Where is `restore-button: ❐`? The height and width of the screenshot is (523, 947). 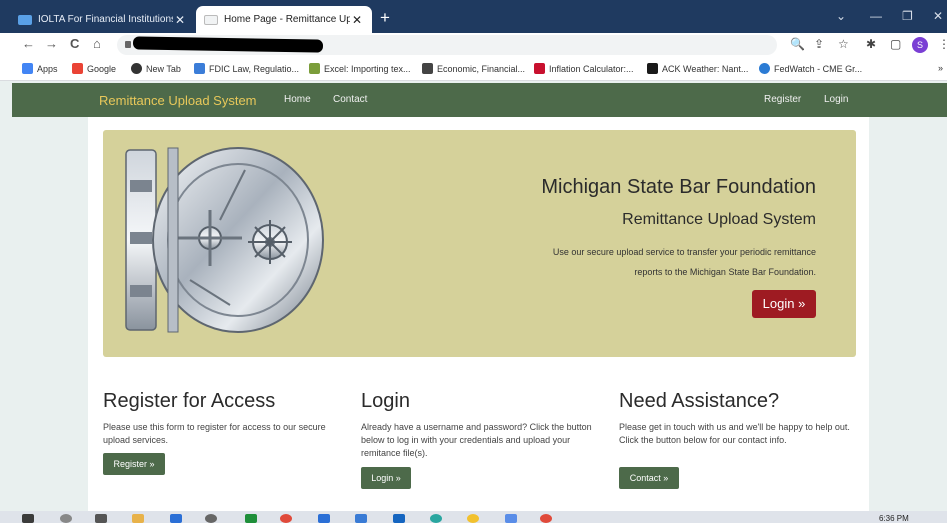 restore-button: ❐ is located at coordinates (907, 16).